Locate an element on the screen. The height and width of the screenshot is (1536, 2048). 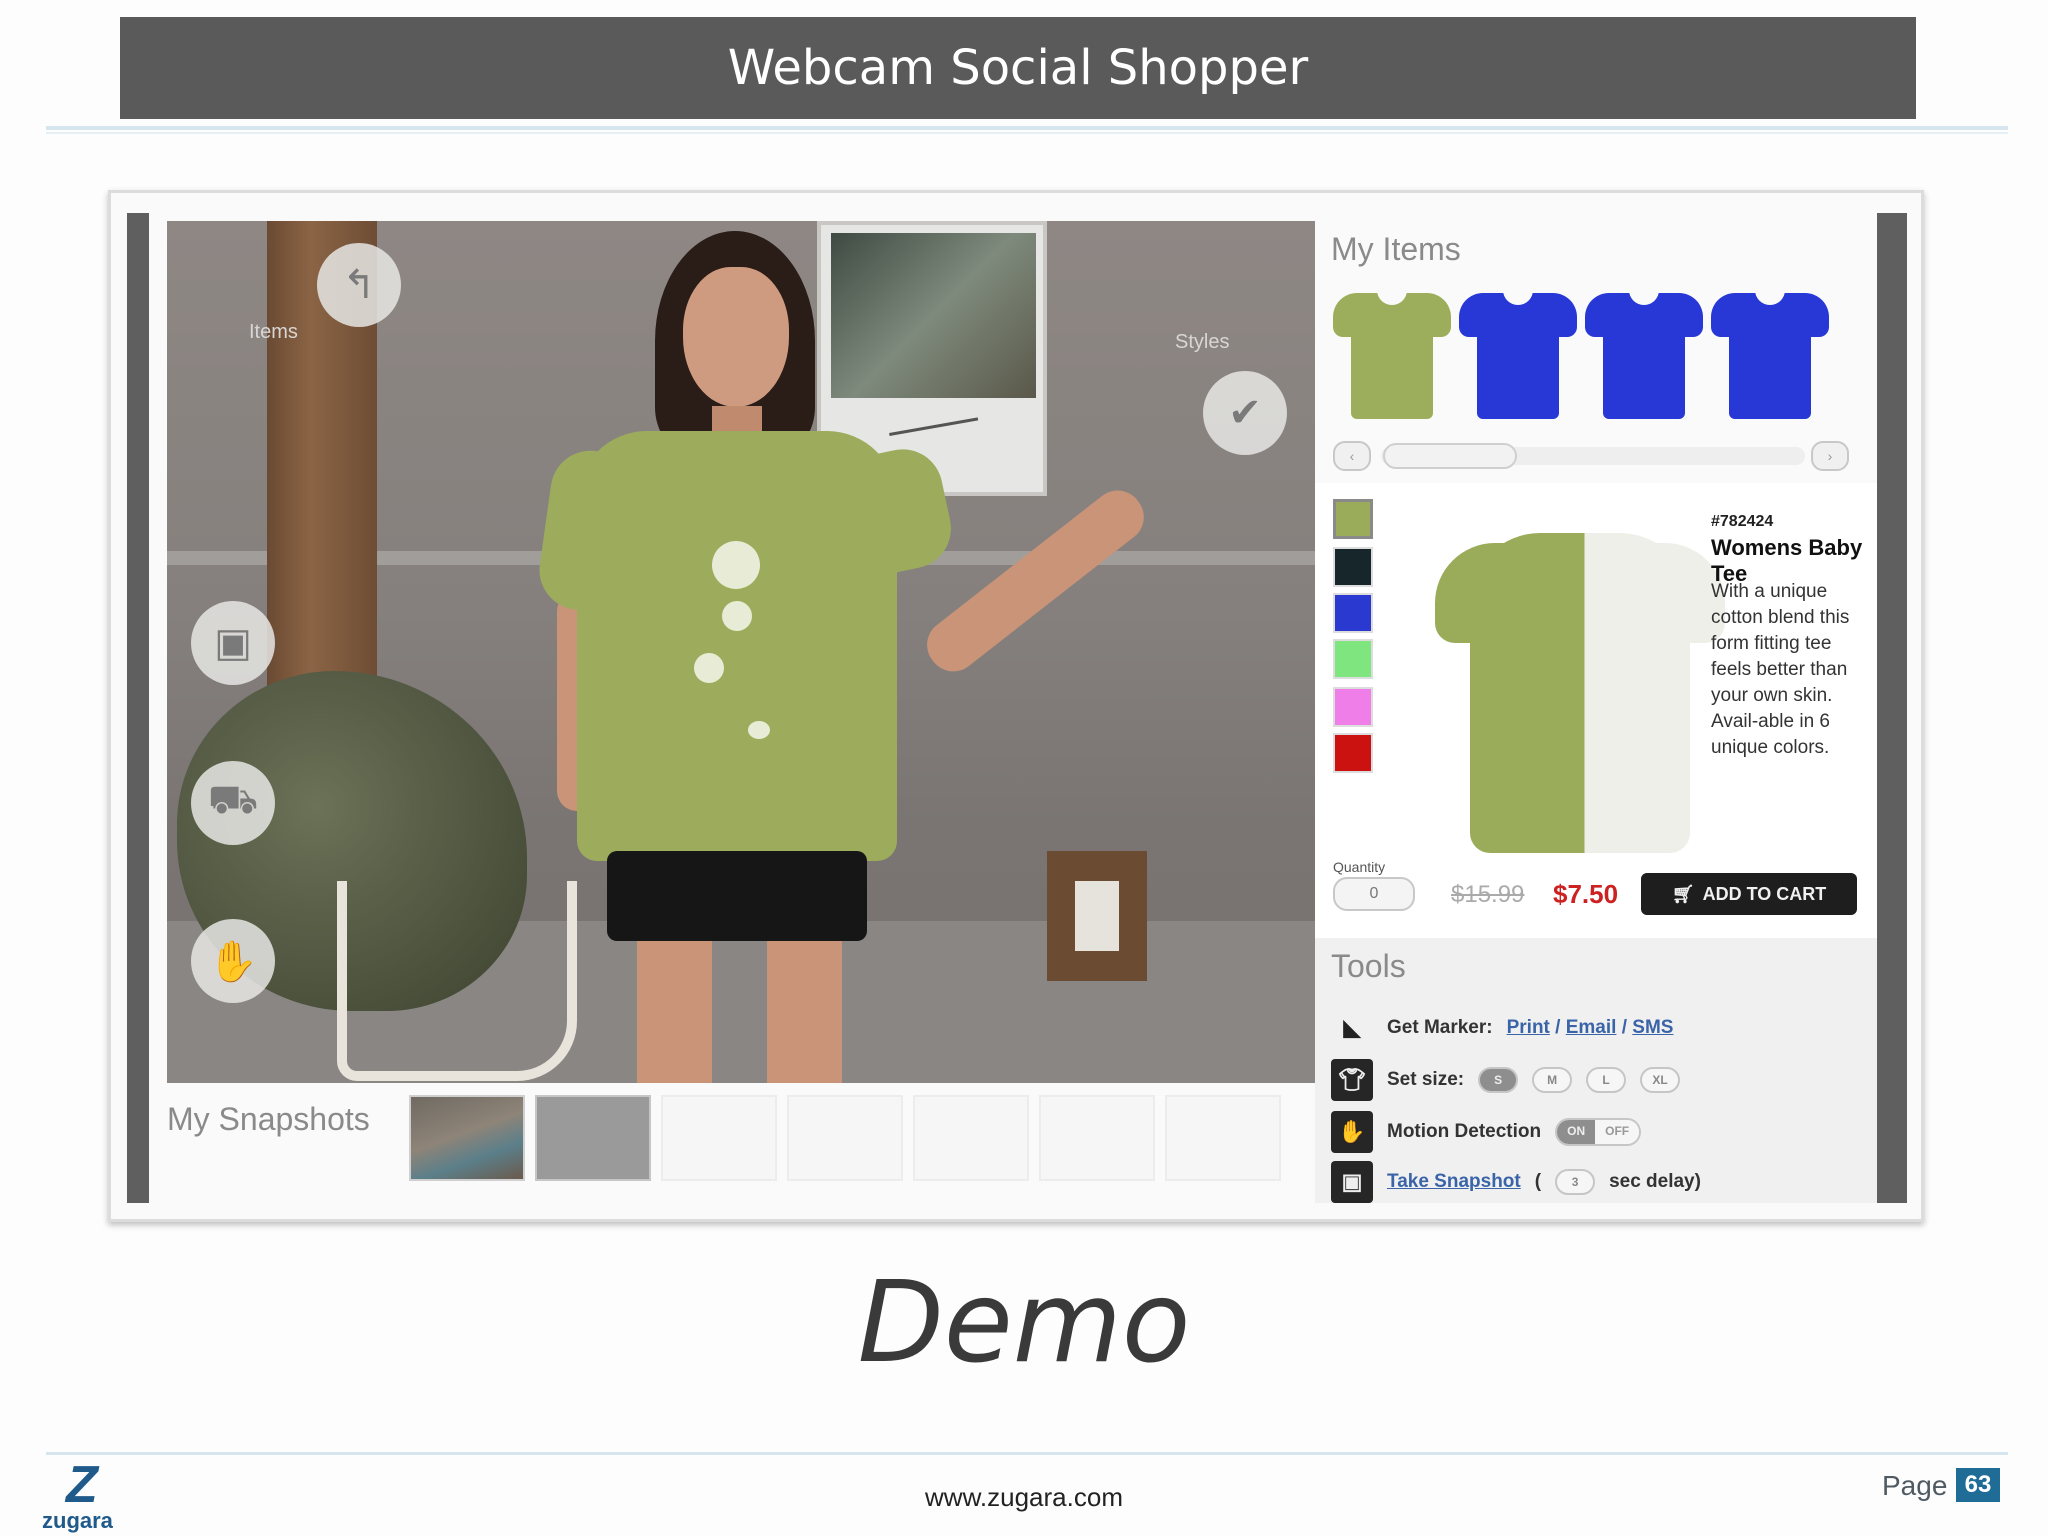
chair is located at coordinates (457, 981).